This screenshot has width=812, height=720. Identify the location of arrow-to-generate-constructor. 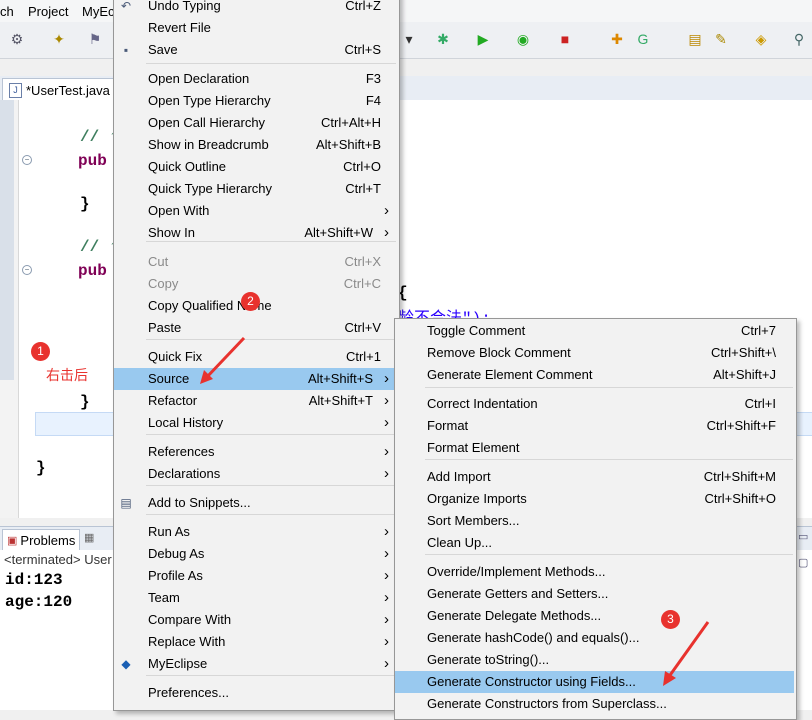
(688, 650).